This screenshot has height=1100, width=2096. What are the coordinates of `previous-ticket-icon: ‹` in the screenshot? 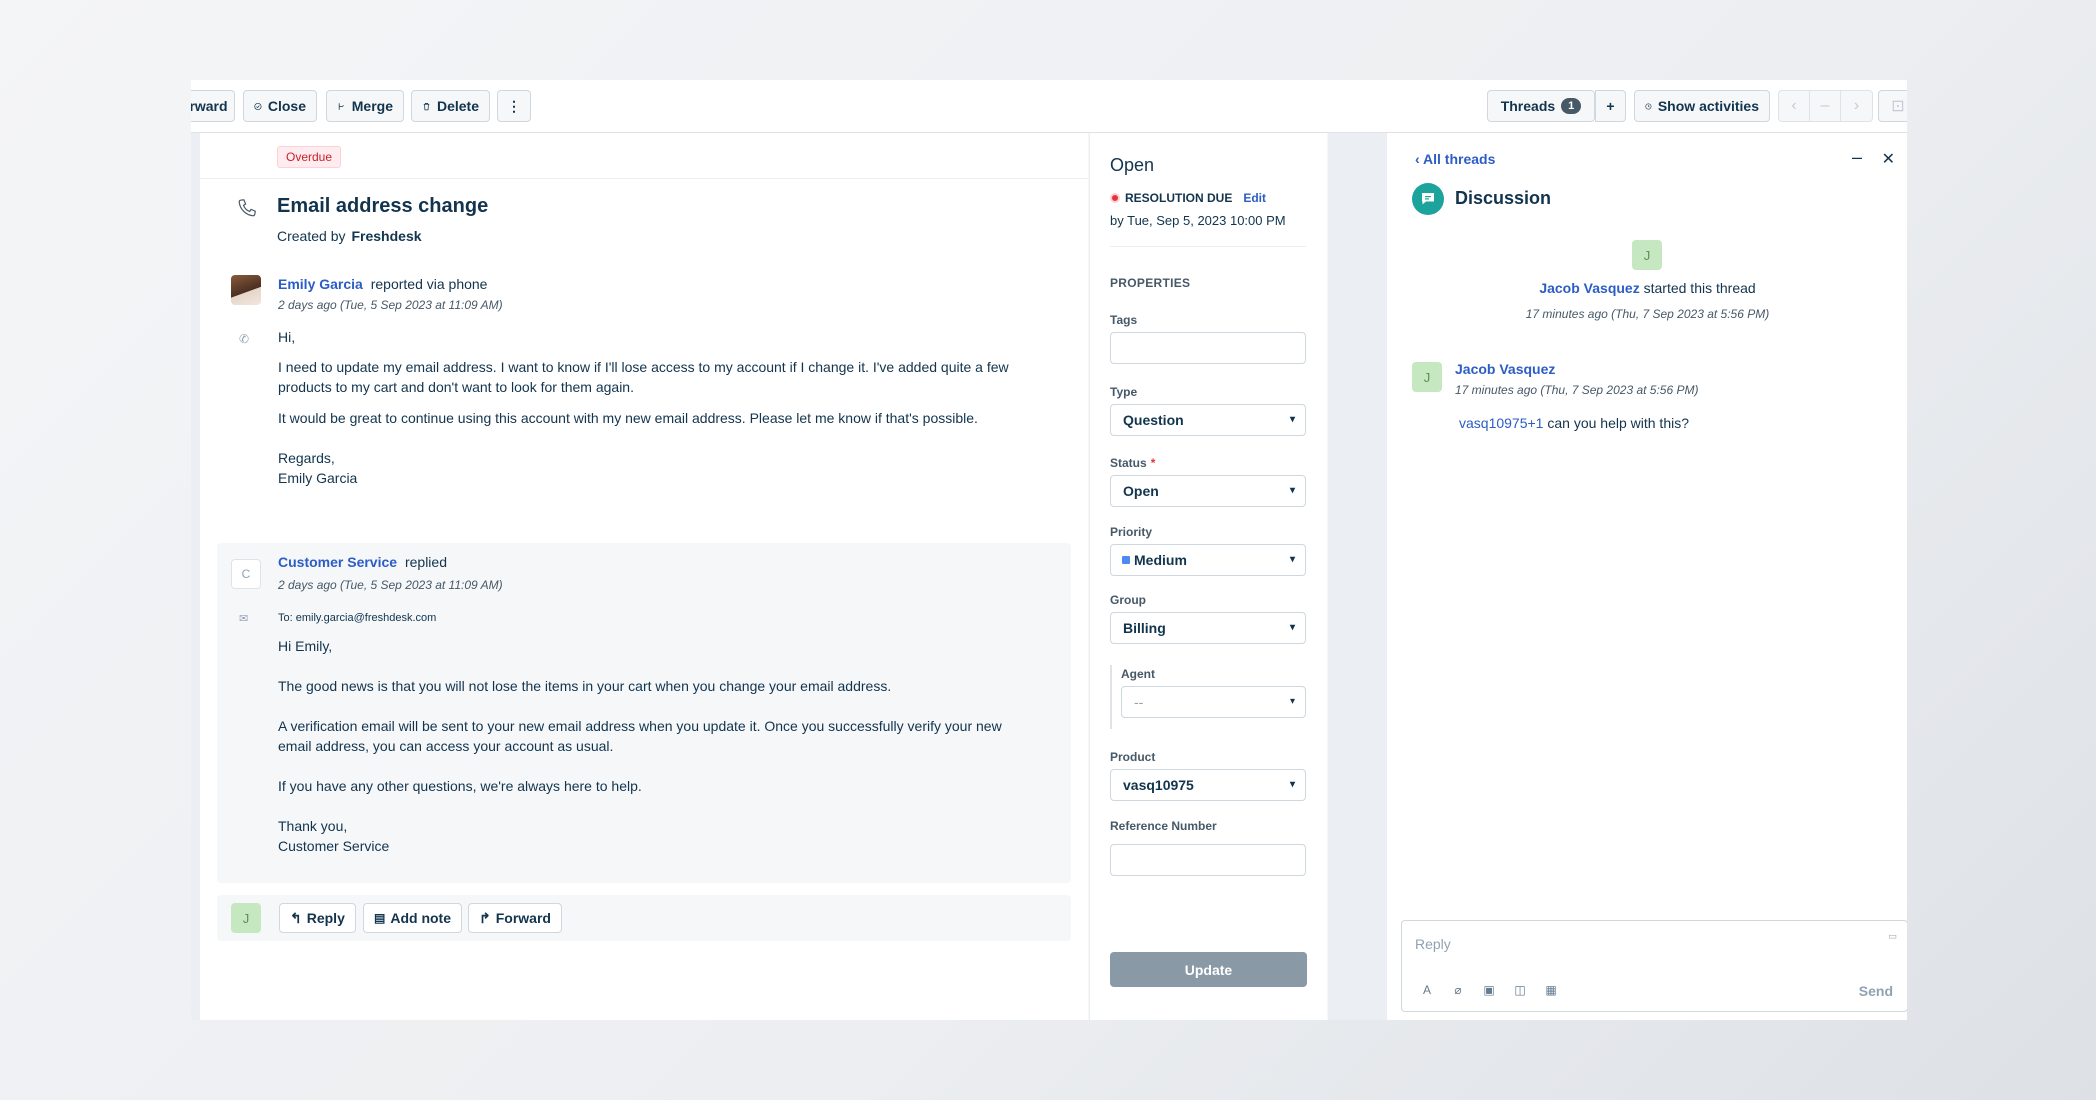 It's located at (1794, 106).